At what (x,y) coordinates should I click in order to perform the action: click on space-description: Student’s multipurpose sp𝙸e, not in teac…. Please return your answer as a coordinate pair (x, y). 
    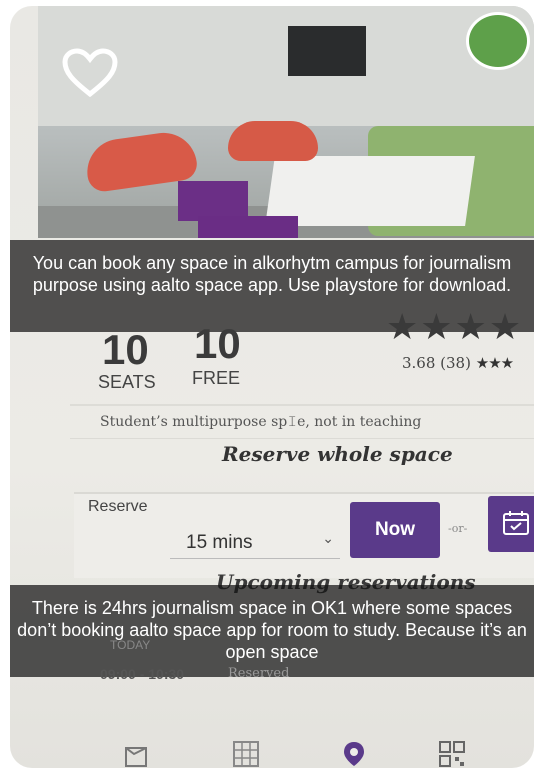
    Looking at the image, I should click on (261, 422).